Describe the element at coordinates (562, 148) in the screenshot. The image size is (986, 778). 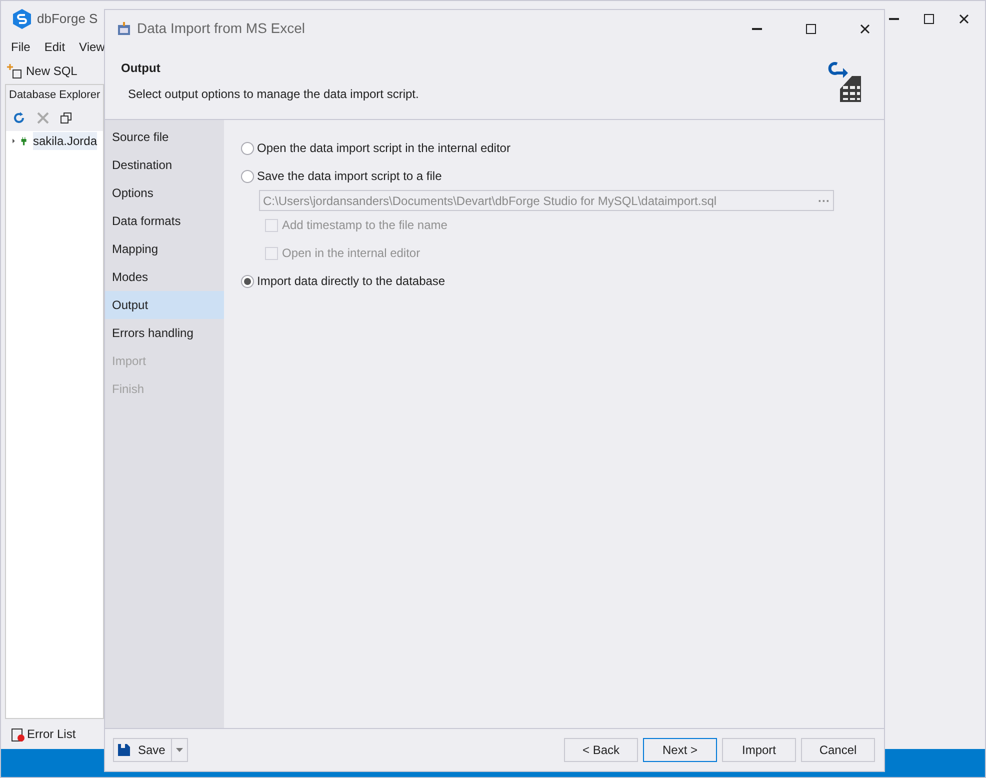
I see `radio-option: Open the data import script in the internal editor` at that location.